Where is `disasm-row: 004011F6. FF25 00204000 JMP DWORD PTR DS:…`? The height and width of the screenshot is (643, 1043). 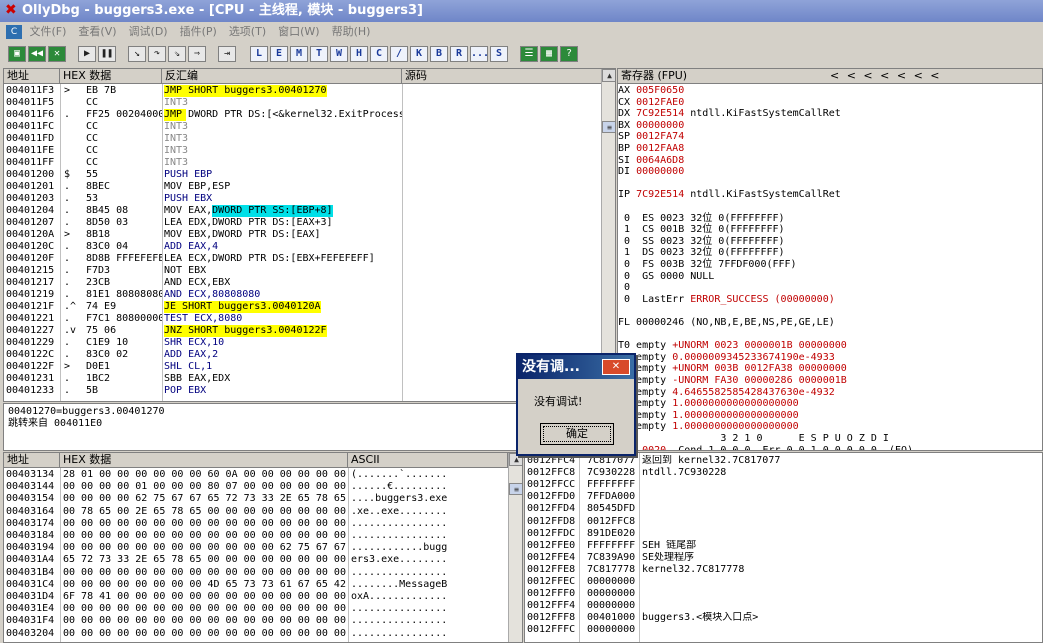
disasm-row: 004011F6. FF25 00204000 JMP DWORD PTR DS:… is located at coordinates (302, 115).